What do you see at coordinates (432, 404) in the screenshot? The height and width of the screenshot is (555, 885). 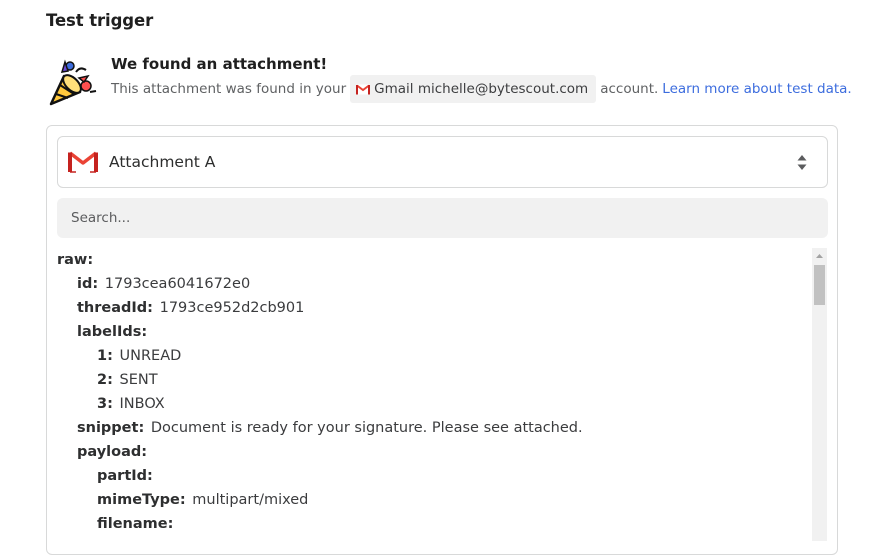 I see `tree-row: 3: INBOX` at bounding box center [432, 404].